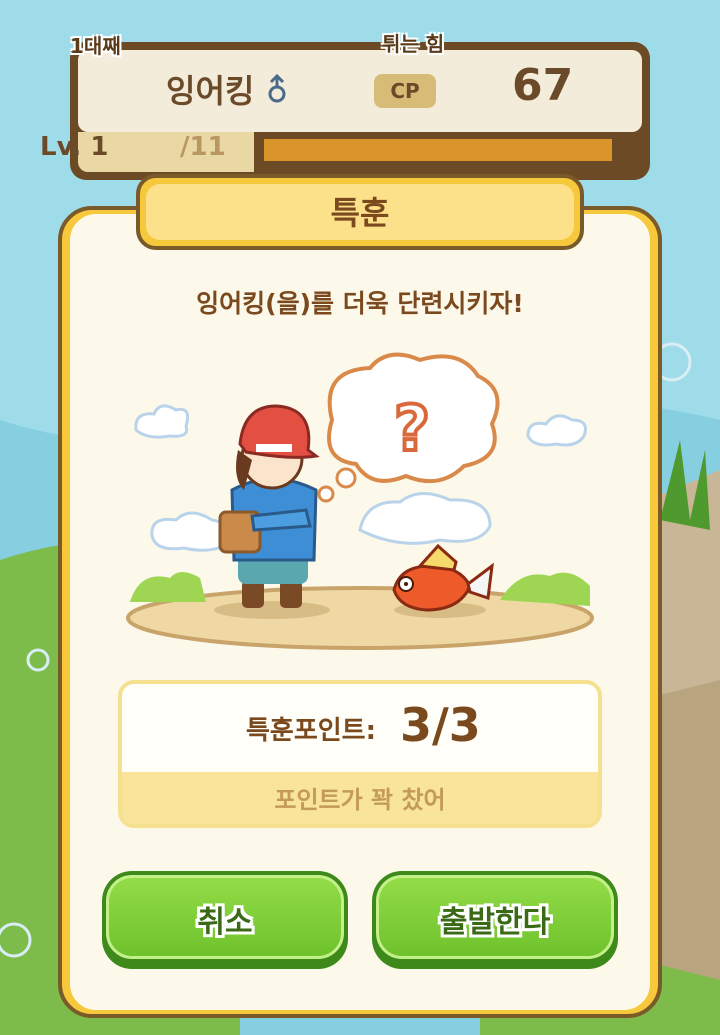 This screenshot has width=720, height=1035. I want to click on cp-badge: CP, so click(405, 91).